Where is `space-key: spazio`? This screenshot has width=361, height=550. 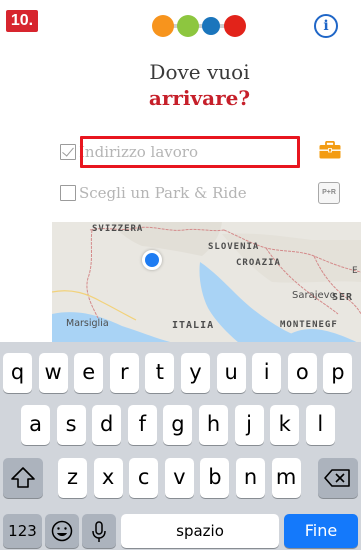
space-key: spazio is located at coordinates (200, 531).